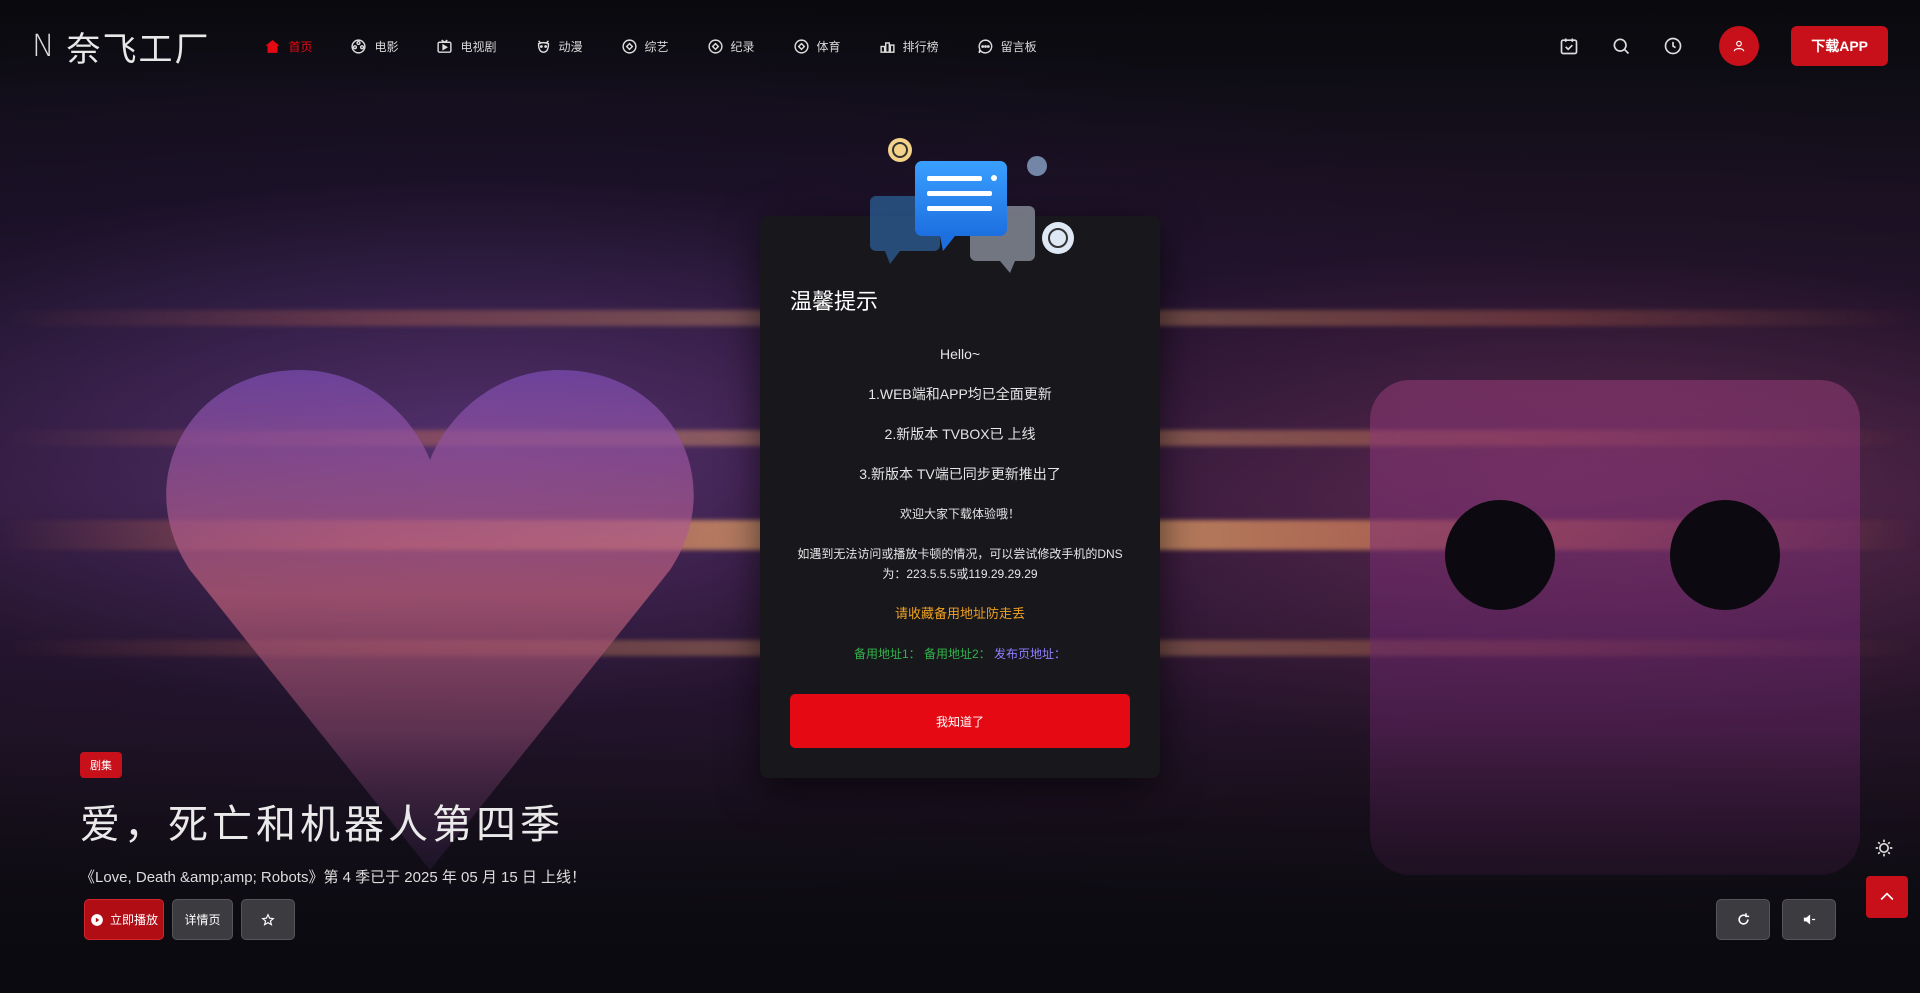 Image resolution: width=1920 pixels, height=993 pixels. What do you see at coordinates (322, 825) in the screenshot?
I see `hero-title: 爱，死亡和机器人第四季` at bounding box center [322, 825].